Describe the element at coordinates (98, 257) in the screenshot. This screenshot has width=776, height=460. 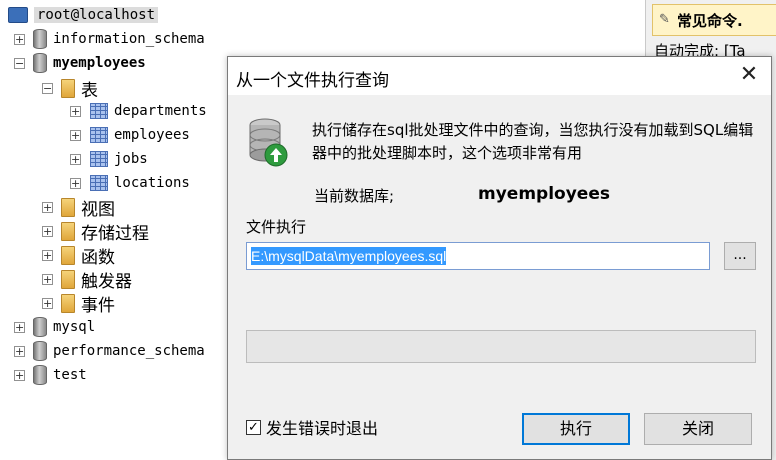
I see `folder-label: 函数` at that location.